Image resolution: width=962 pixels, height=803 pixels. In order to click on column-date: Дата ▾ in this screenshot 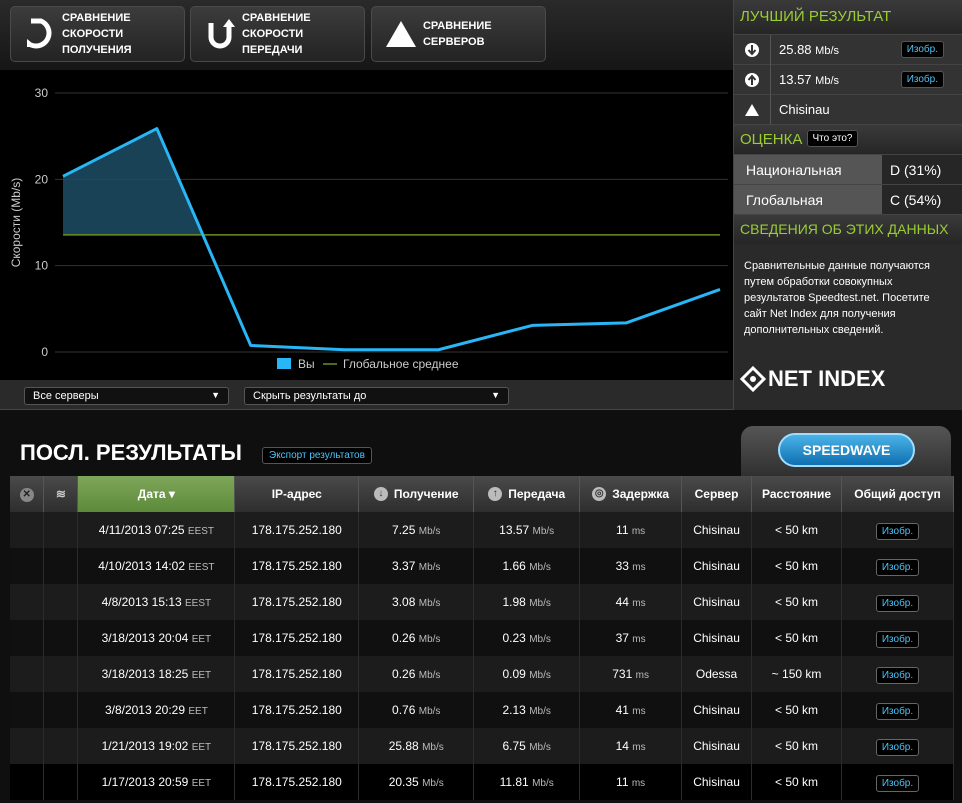, I will do `click(156, 494)`.